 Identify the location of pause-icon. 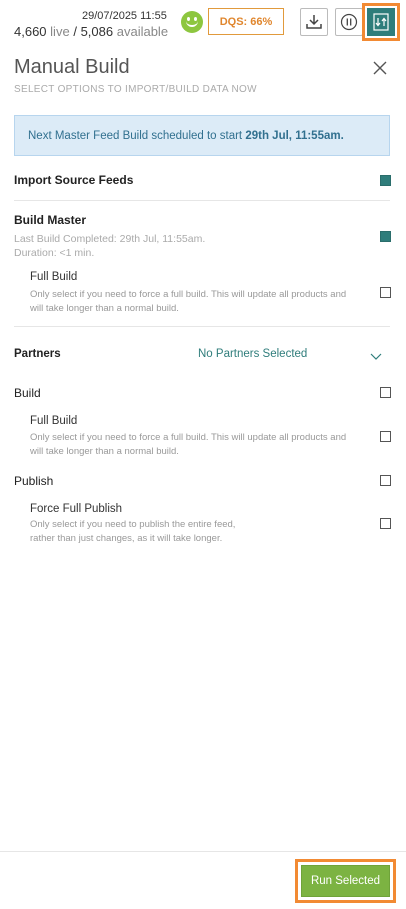
(349, 22).